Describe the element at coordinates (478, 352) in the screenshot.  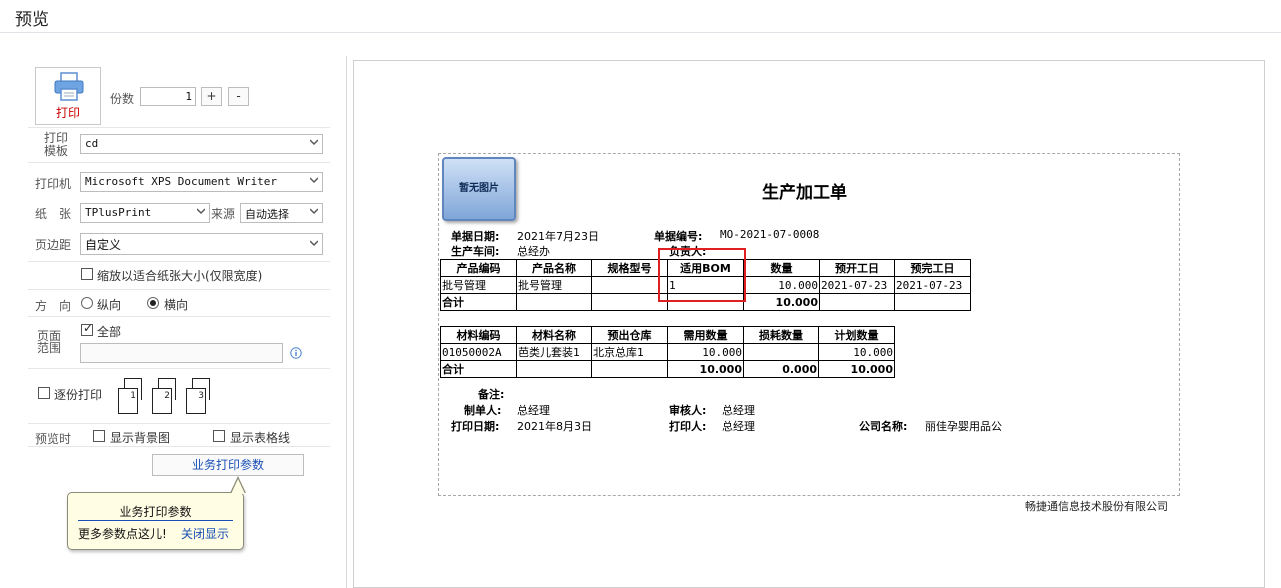
I see `table-cell: 01050002A` at that location.